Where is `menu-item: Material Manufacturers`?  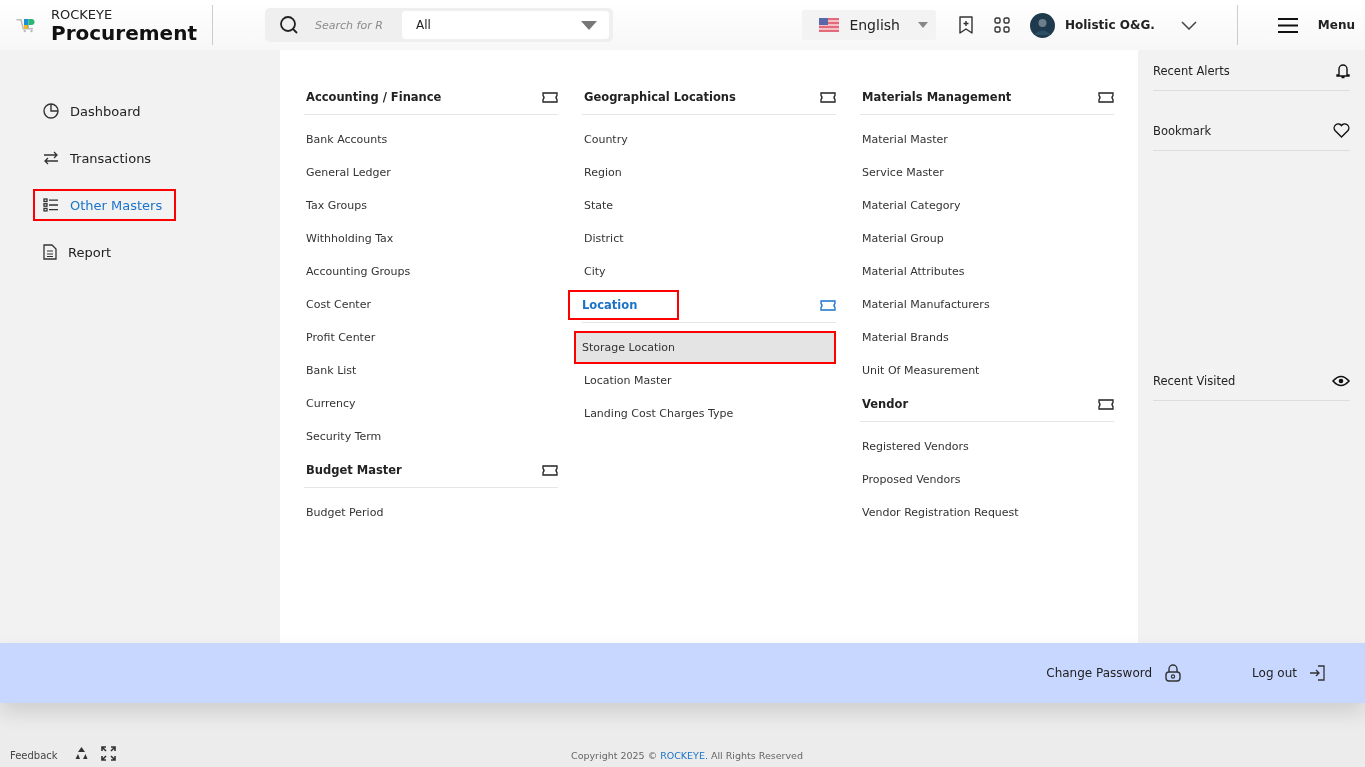 menu-item: Material Manufacturers is located at coordinates (987, 304).